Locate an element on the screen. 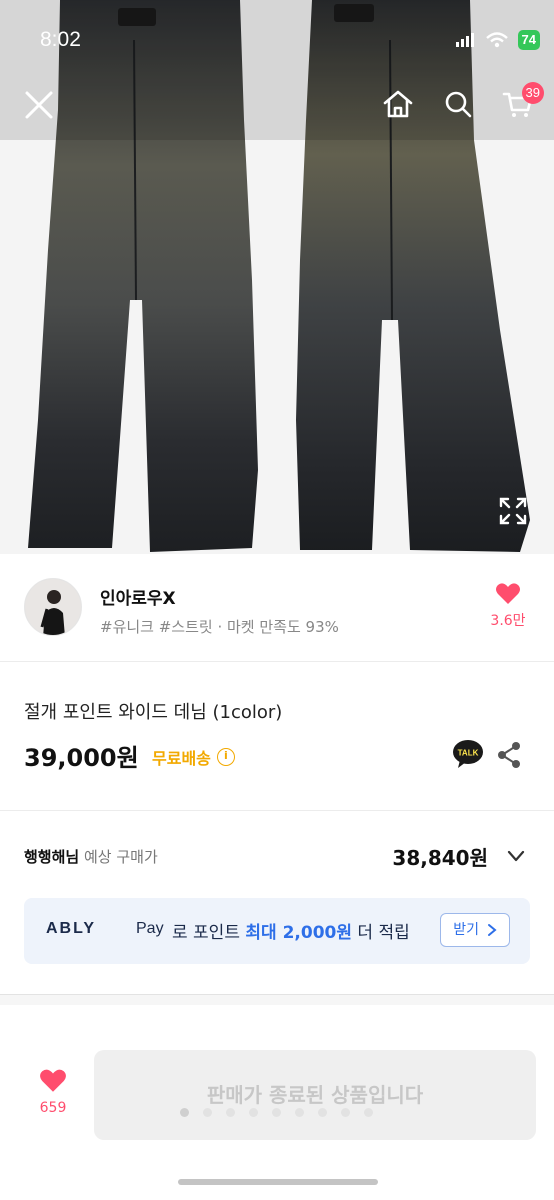 Image resolution: width=554 pixels, height=1200 pixels. seller-name: 인아로우X is located at coordinates (138, 596).